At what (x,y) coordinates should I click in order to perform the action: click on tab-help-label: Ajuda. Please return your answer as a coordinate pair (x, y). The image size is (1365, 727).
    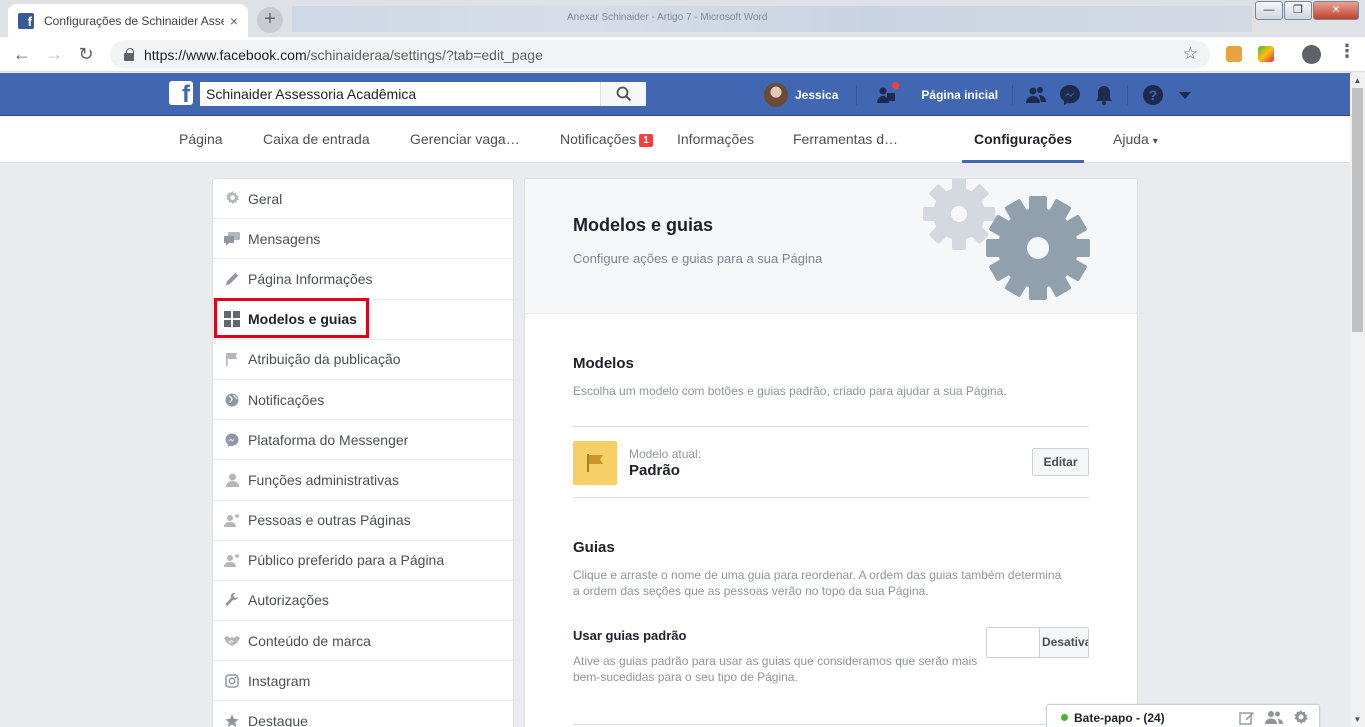
    Looking at the image, I should click on (1131, 139).